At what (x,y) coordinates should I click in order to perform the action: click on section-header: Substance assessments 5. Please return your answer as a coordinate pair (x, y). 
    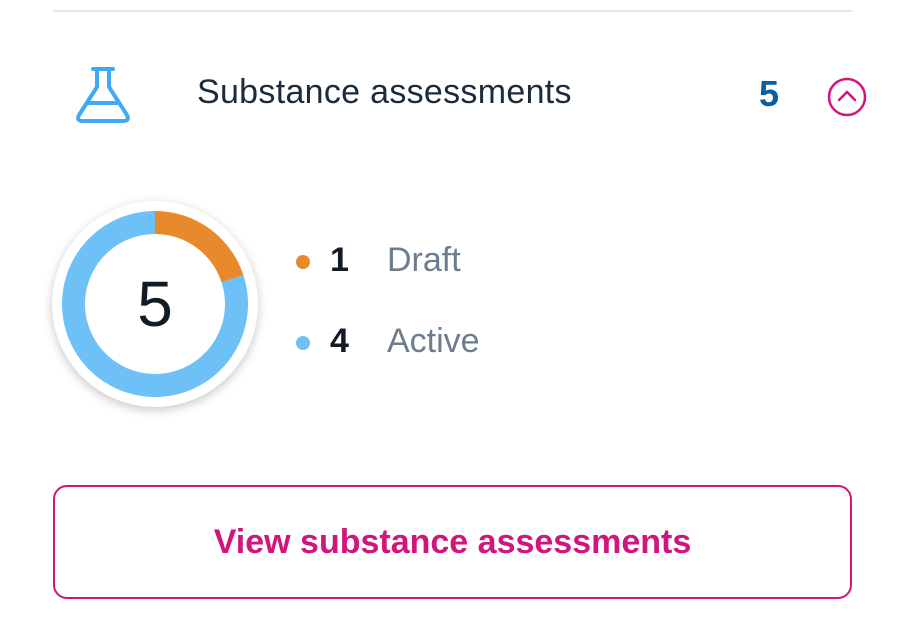
    Looking at the image, I should click on (463, 95).